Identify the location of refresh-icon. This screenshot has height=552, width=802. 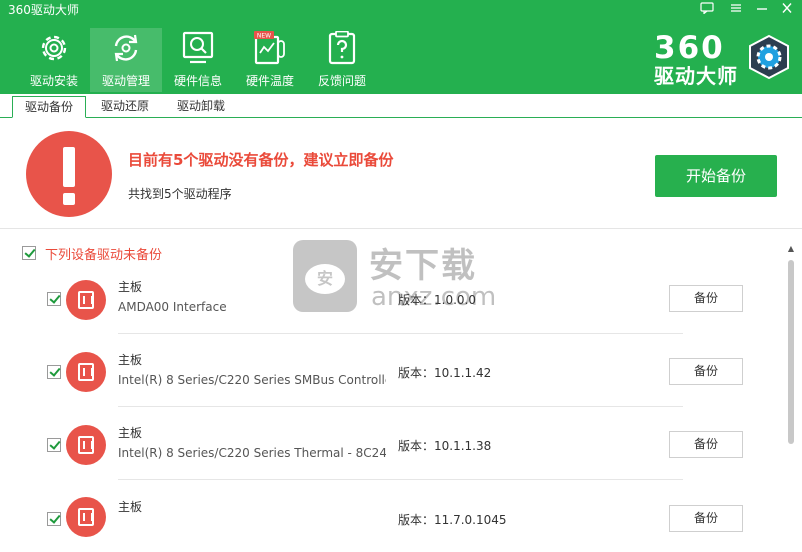
(126, 48).